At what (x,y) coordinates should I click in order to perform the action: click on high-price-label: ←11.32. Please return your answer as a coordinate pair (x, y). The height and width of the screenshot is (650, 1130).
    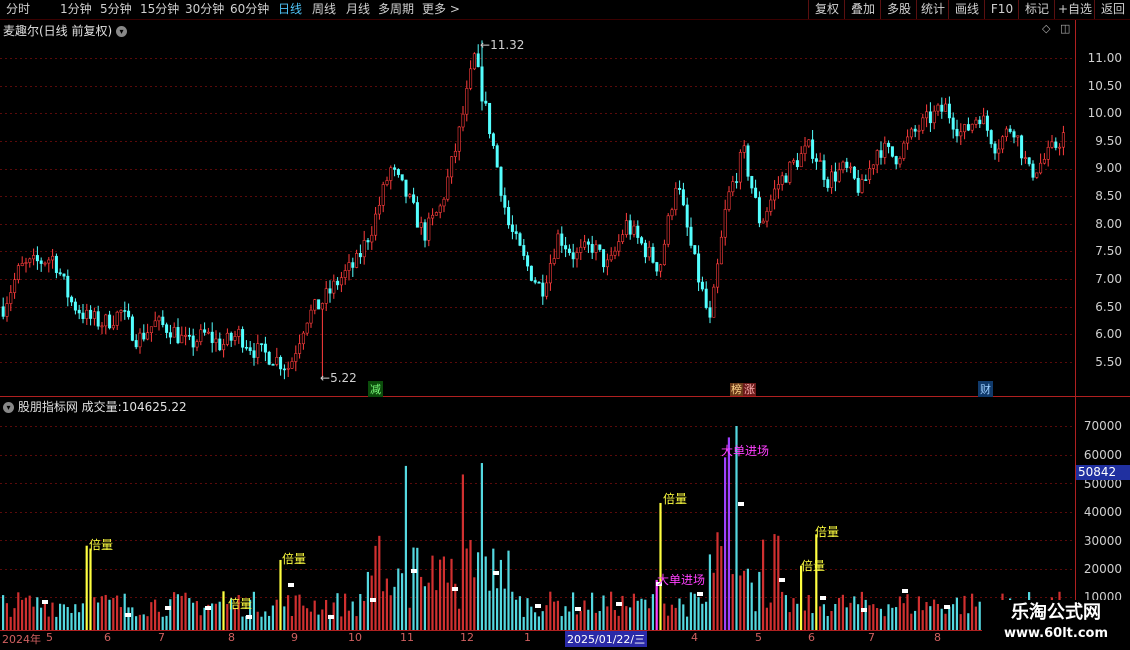
    Looking at the image, I should click on (502, 45).